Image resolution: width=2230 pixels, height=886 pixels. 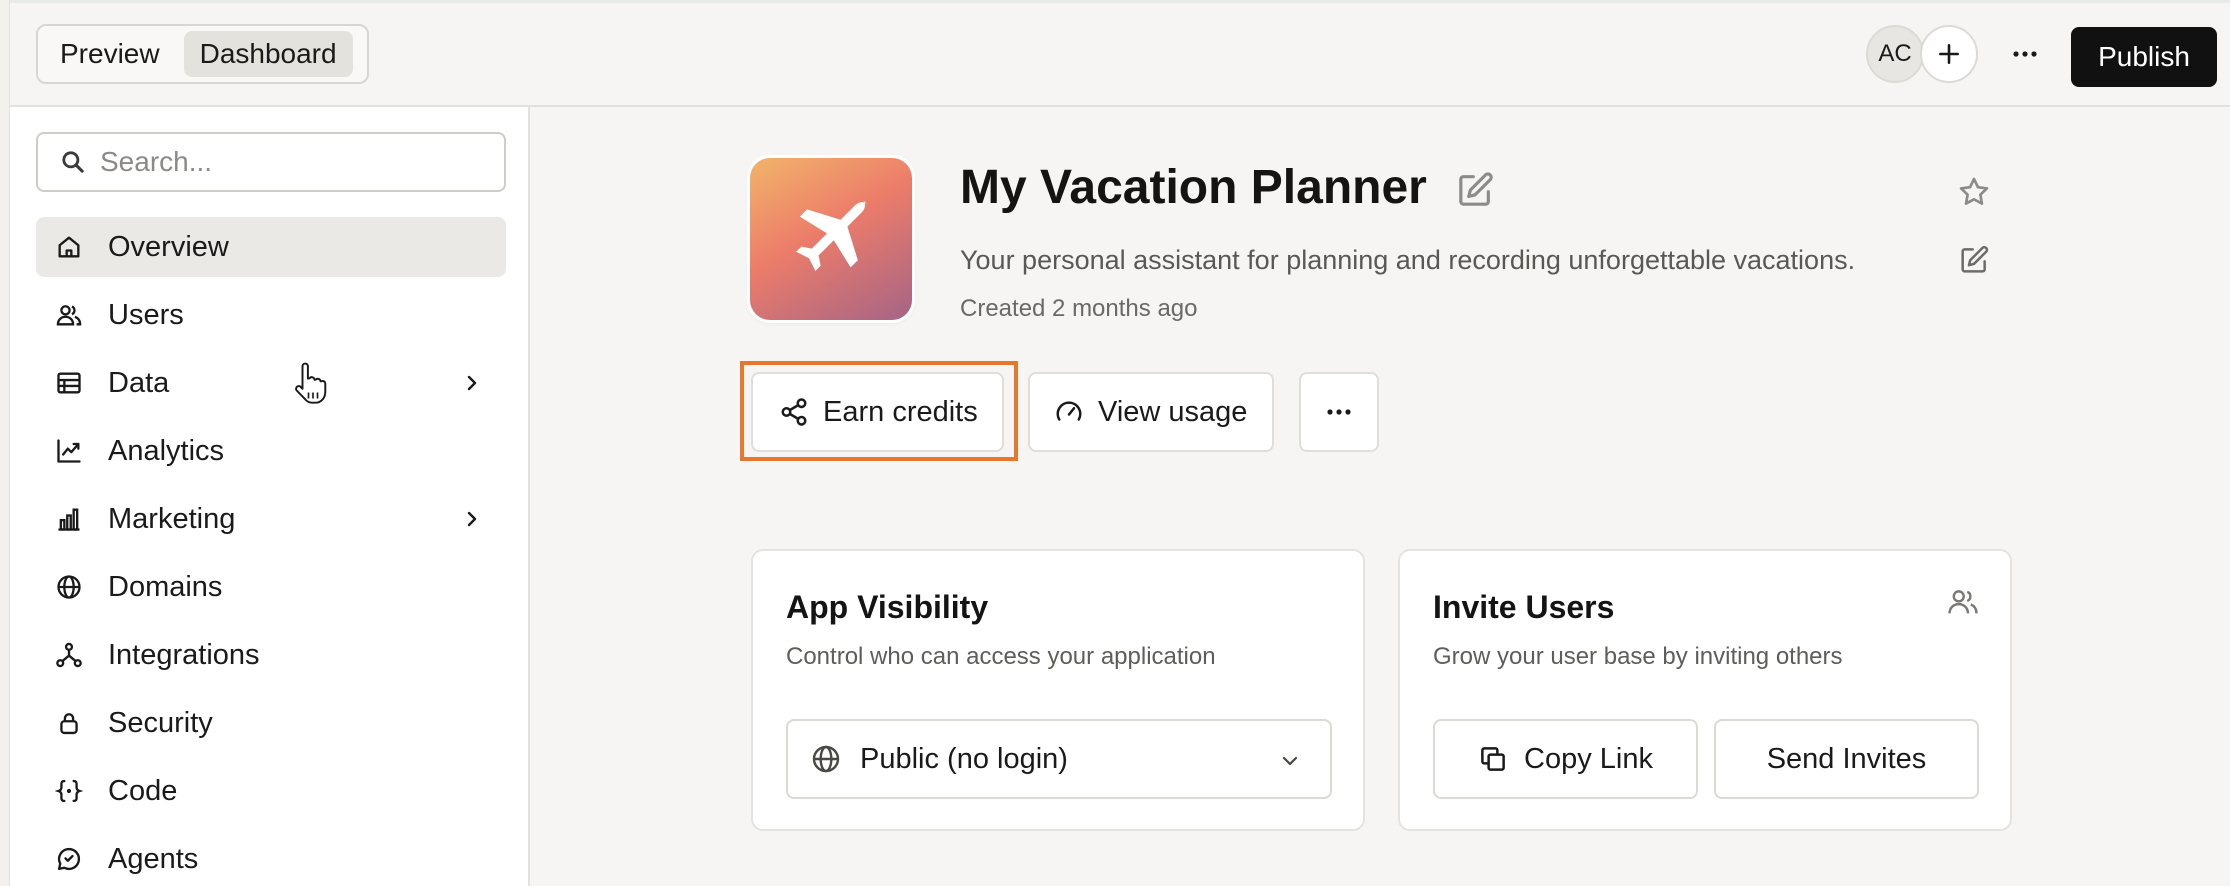 I want to click on card-title: Invite Users, so click(x=1524, y=607).